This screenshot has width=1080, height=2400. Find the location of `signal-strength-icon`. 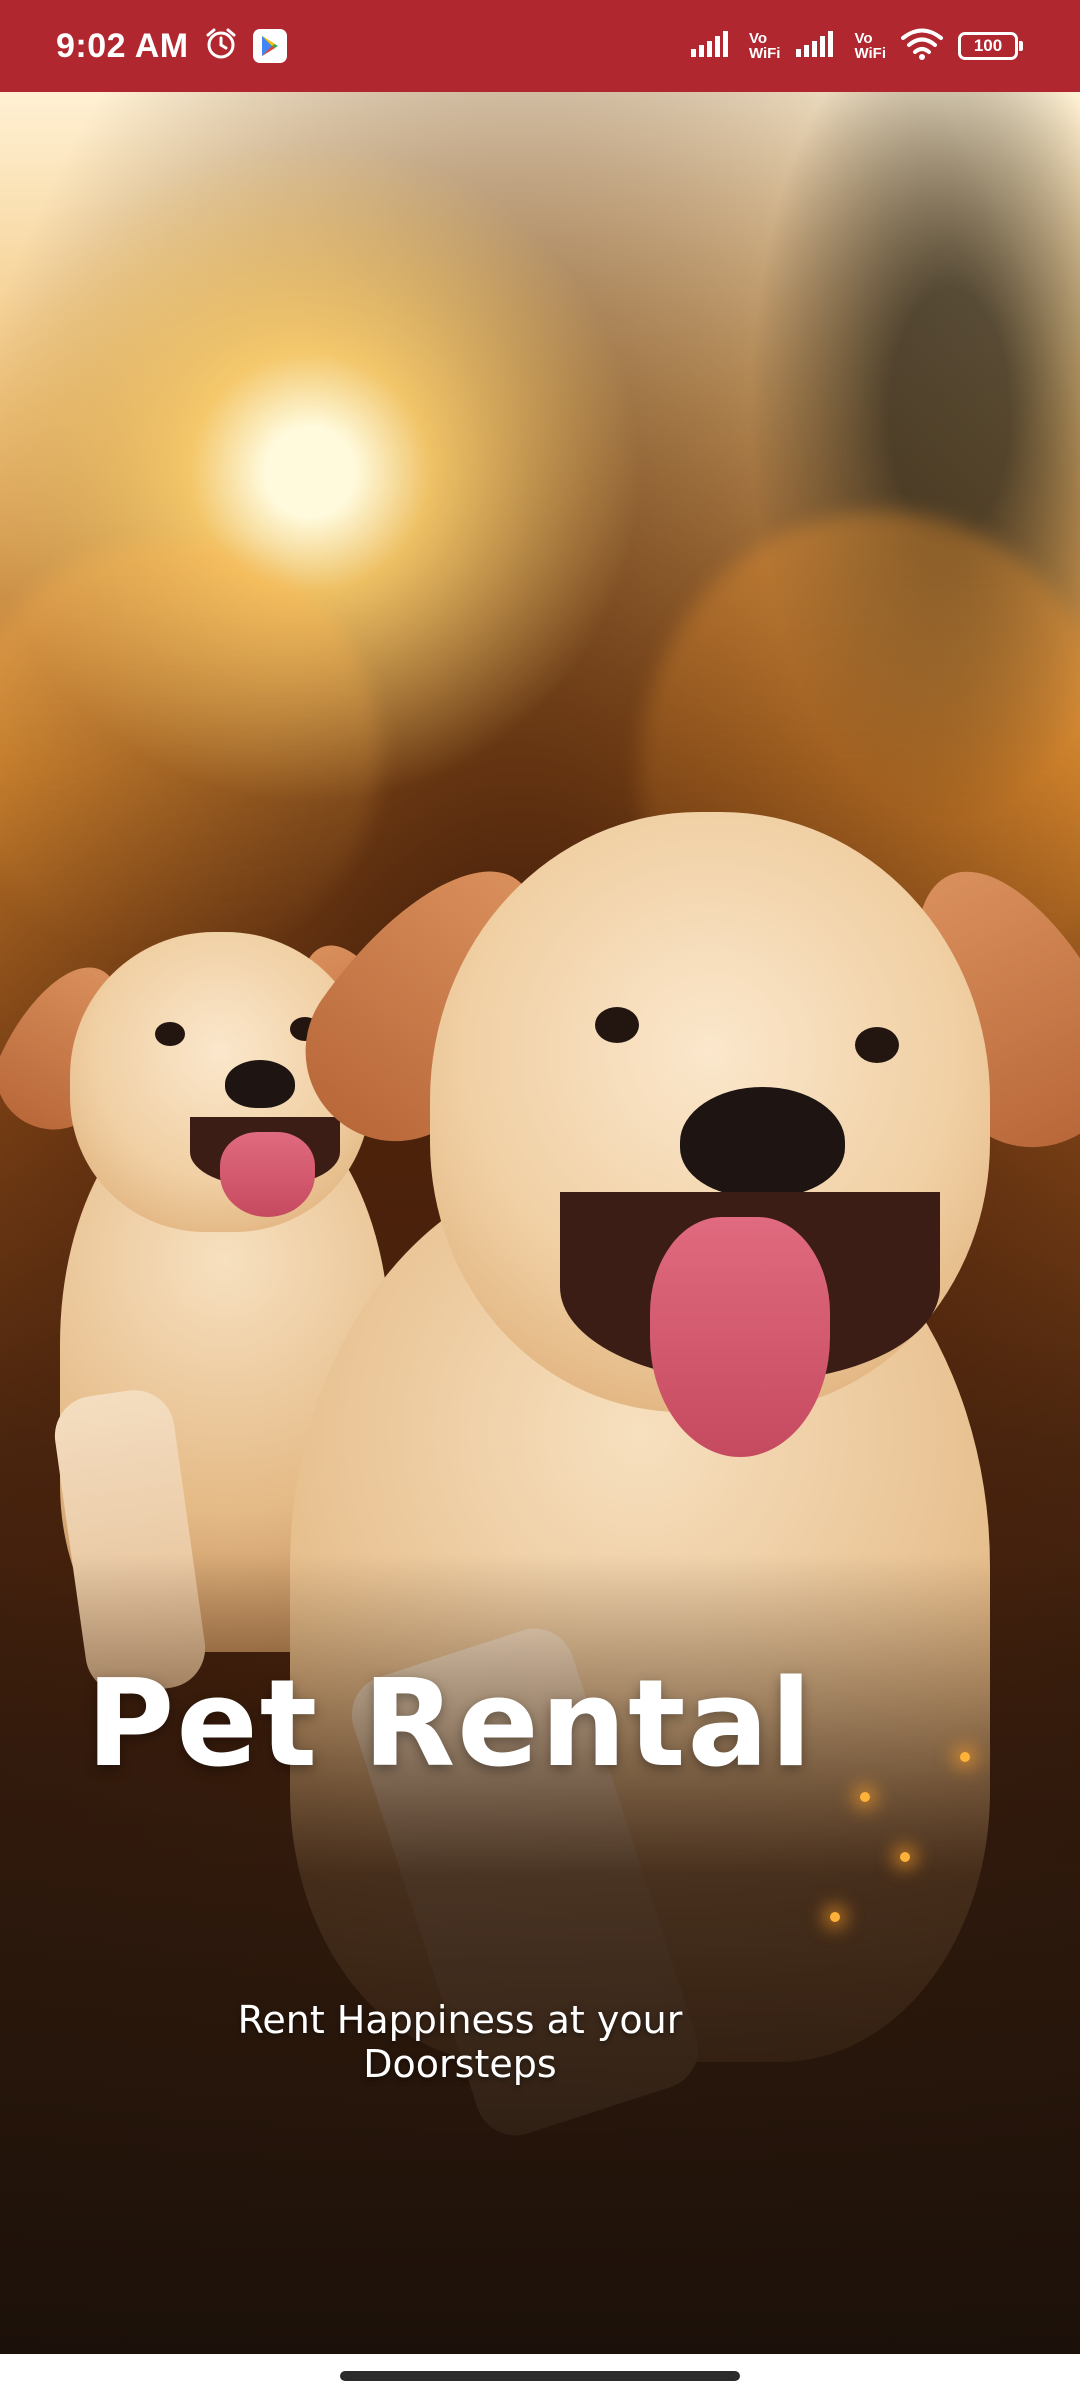

signal-strength-icon is located at coordinates (712, 46).